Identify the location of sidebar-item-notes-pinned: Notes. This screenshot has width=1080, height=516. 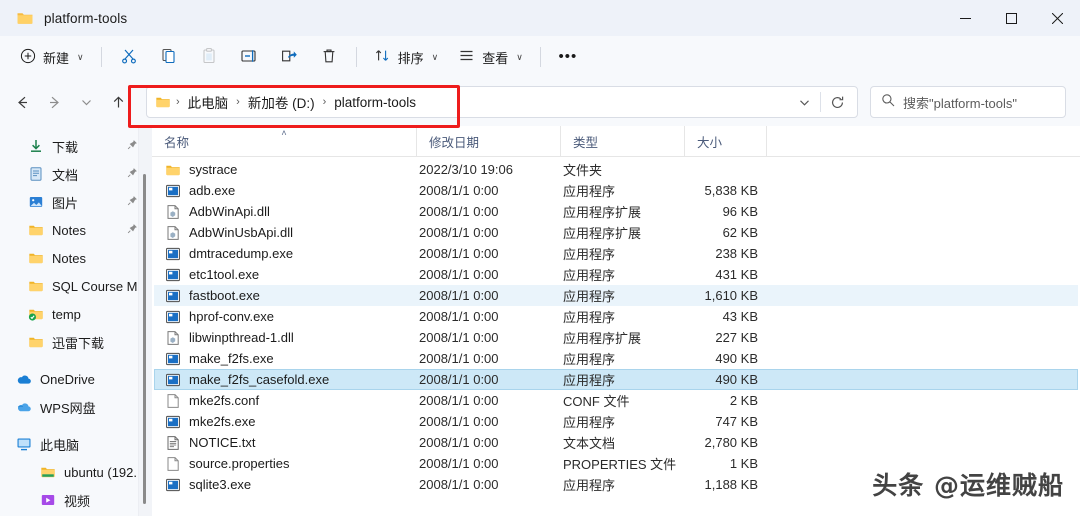
(76, 230).